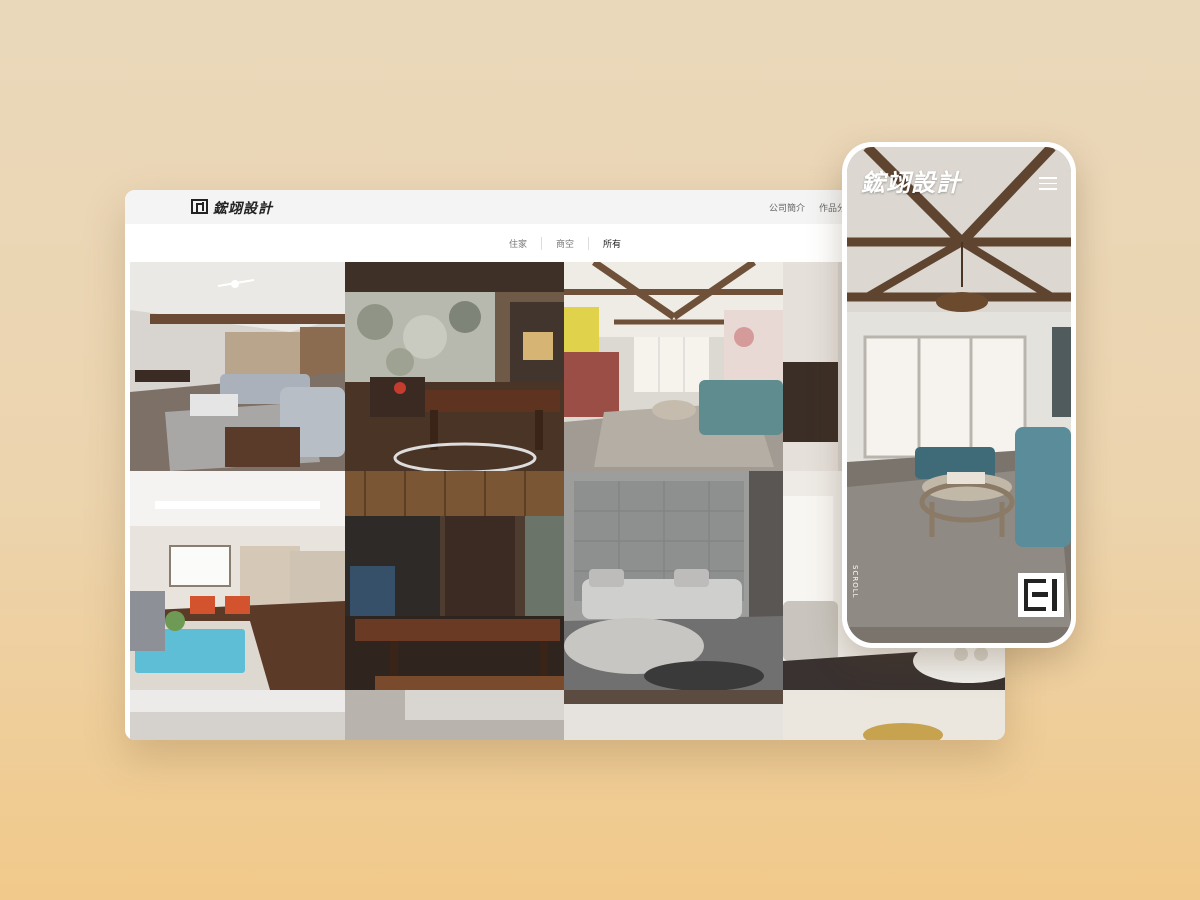 The height and width of the screenshot is (900, 1200). I want to click on logo-icon, so click(199, 206).